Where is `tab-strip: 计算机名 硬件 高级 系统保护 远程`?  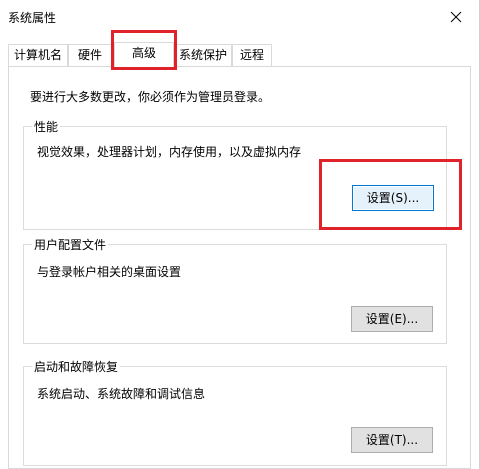 tab-strip: 计算机名 硬件 高级 系统保护 远程 is located at coordinates (238, 54).